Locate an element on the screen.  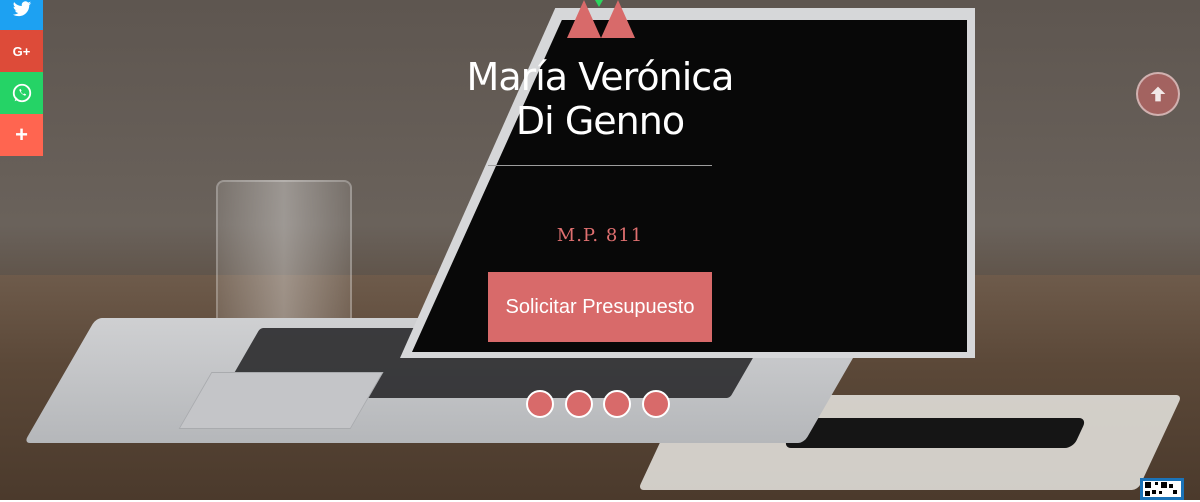
arrow-up-icon is located at coordinates (1158, 94).